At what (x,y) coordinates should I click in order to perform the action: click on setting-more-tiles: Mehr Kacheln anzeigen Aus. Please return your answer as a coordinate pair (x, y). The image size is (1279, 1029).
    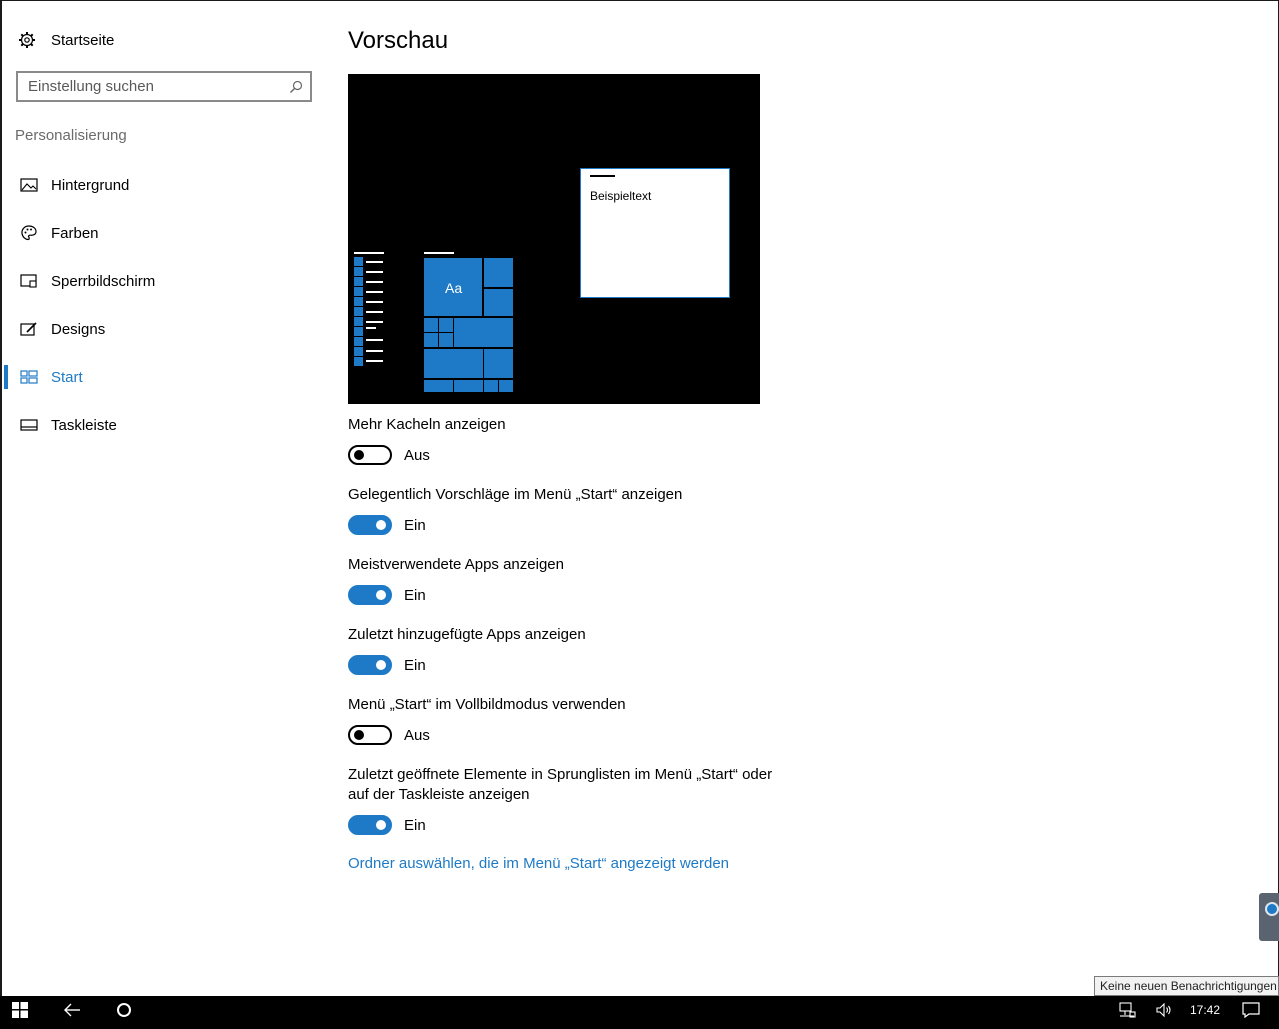
    Looking at the image, I should click on (578, 440).